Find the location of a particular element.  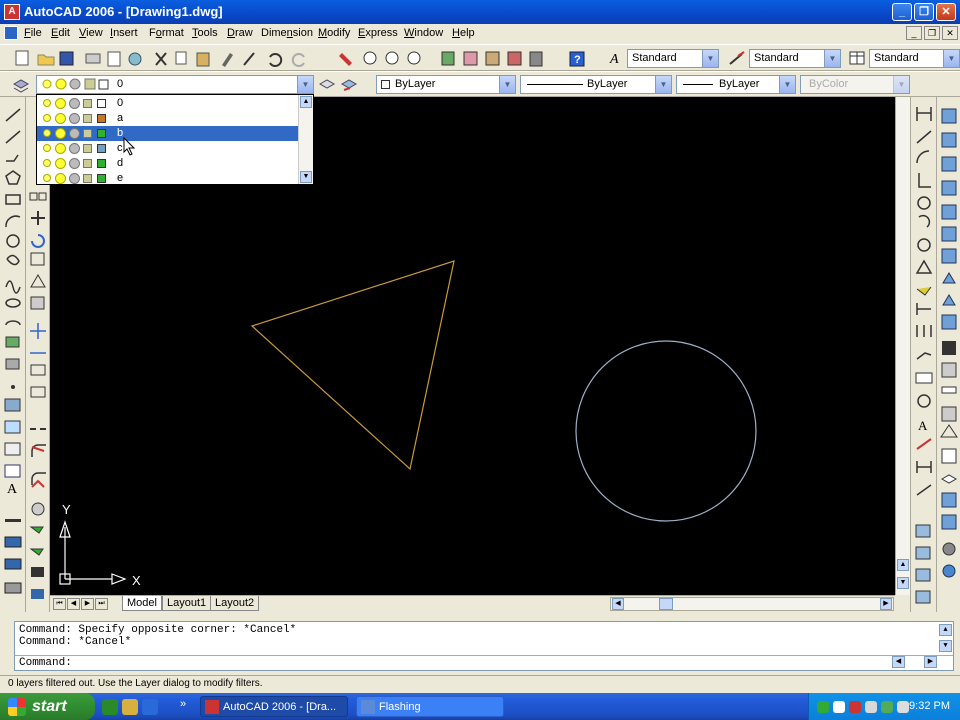

quicklaunch-icon-c is located at coordinates (150, 707).